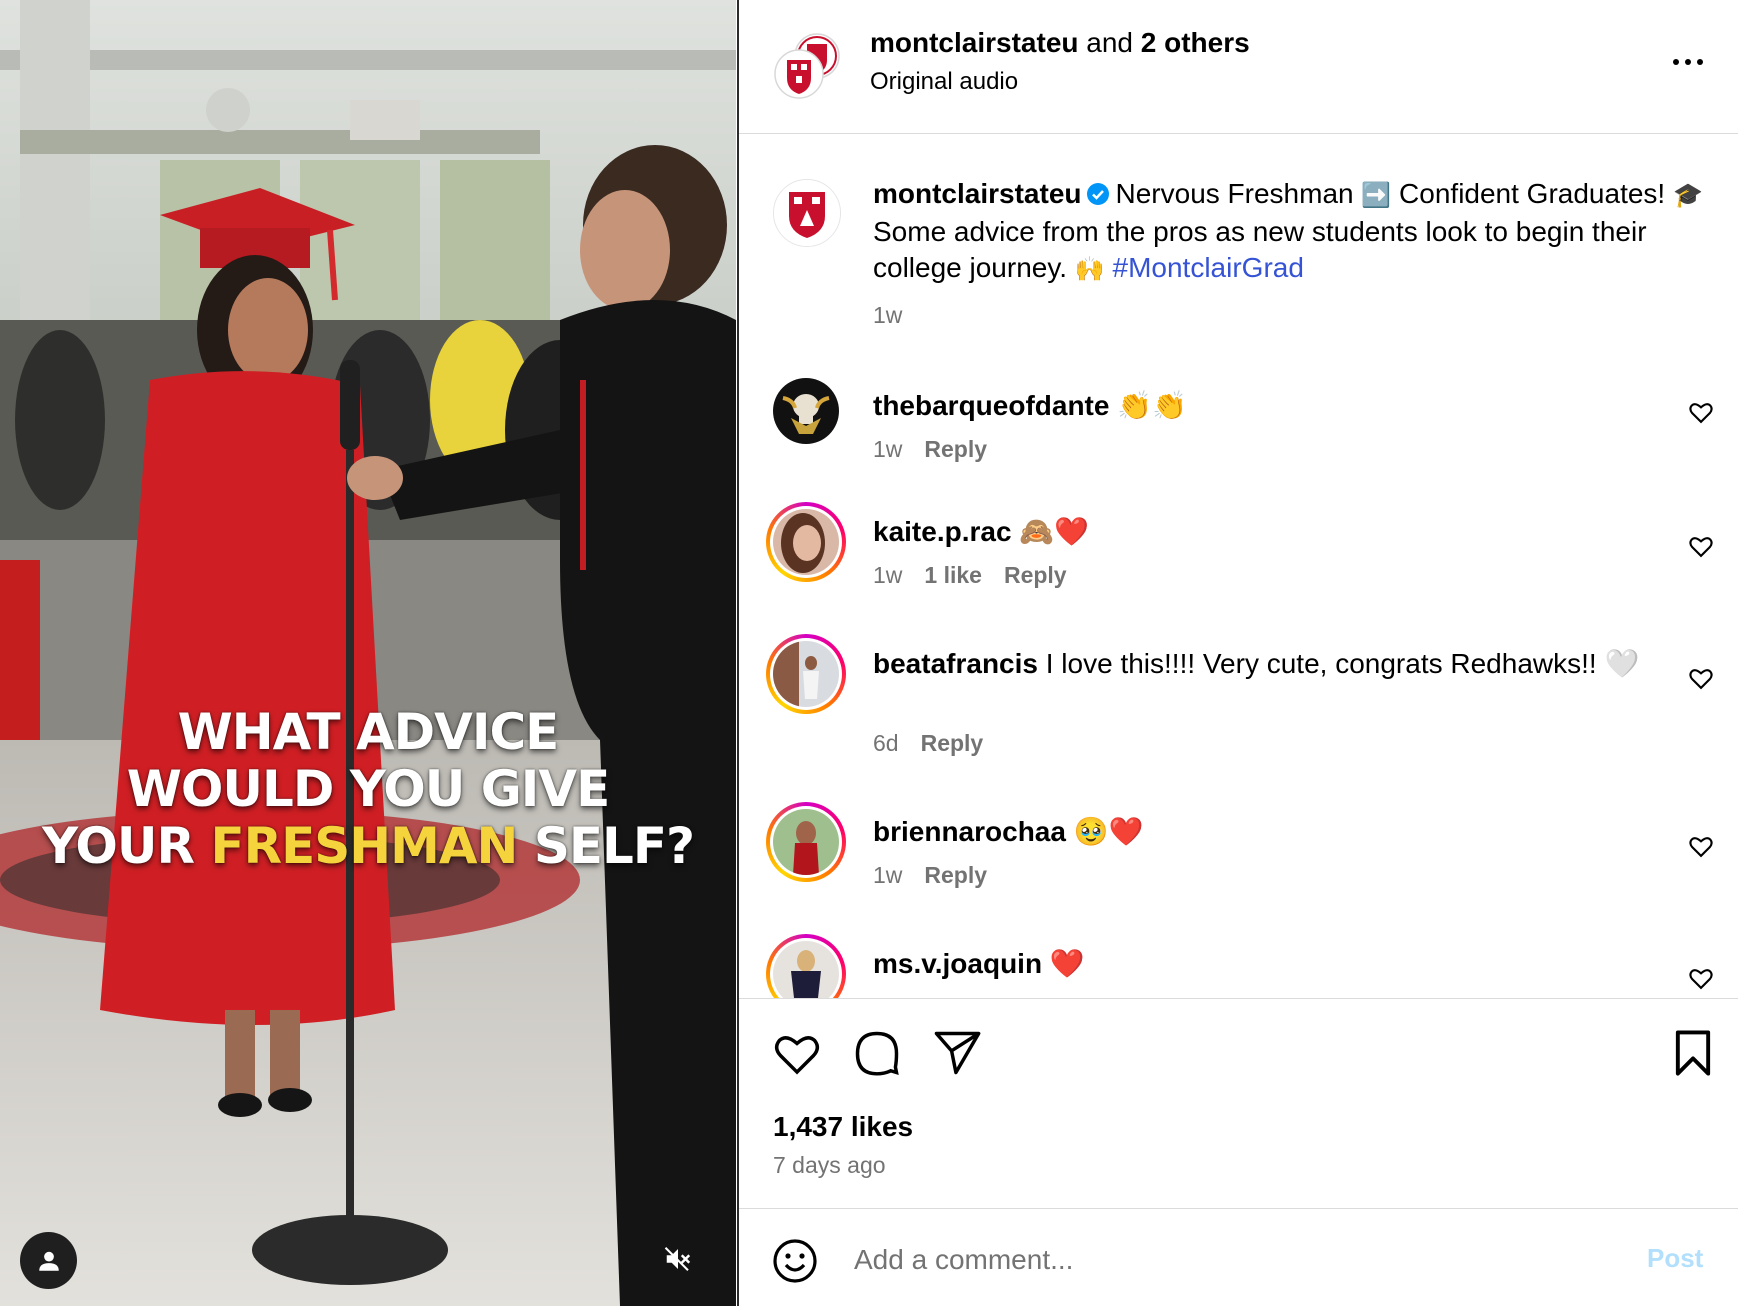  Describe the element at coordinates (1109, 42) in the screenshot. I see `header-and-text: and` at that location.